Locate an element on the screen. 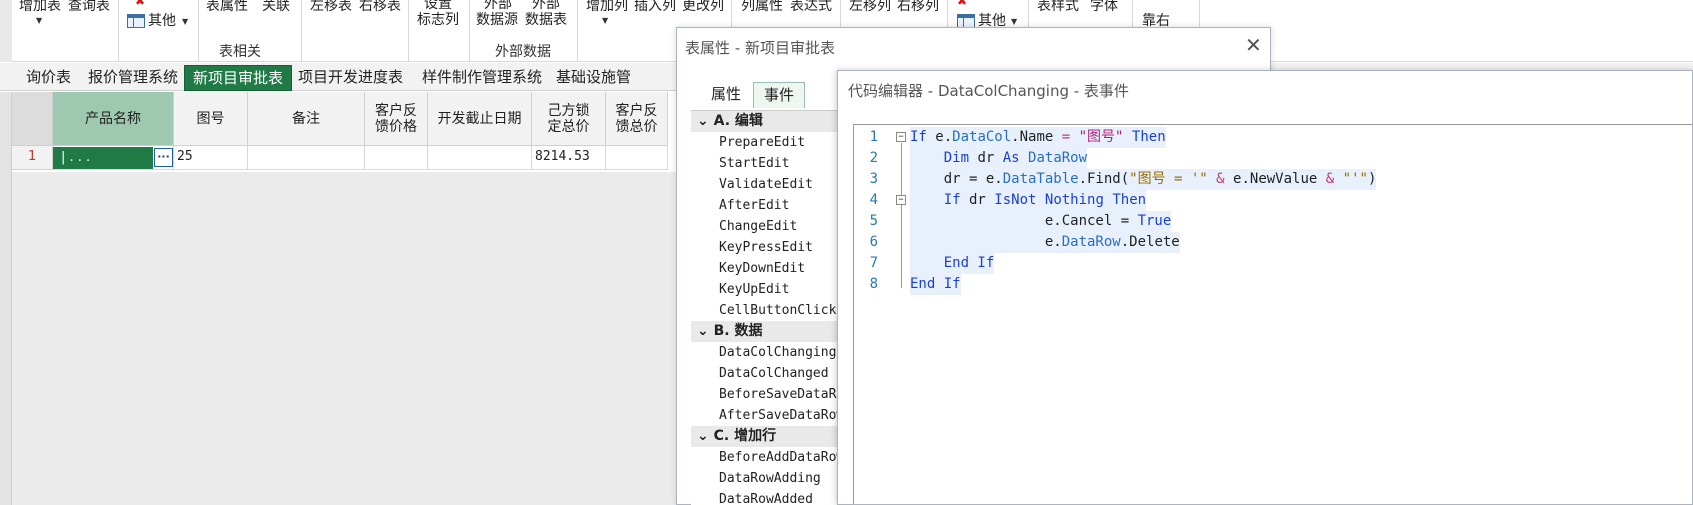  code-line: e.DataRow.Delete is located at coordinates (1045, 242).